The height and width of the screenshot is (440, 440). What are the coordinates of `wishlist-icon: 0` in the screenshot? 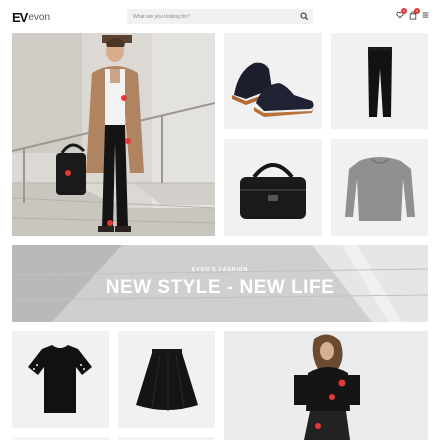 It's located at (401, 14).